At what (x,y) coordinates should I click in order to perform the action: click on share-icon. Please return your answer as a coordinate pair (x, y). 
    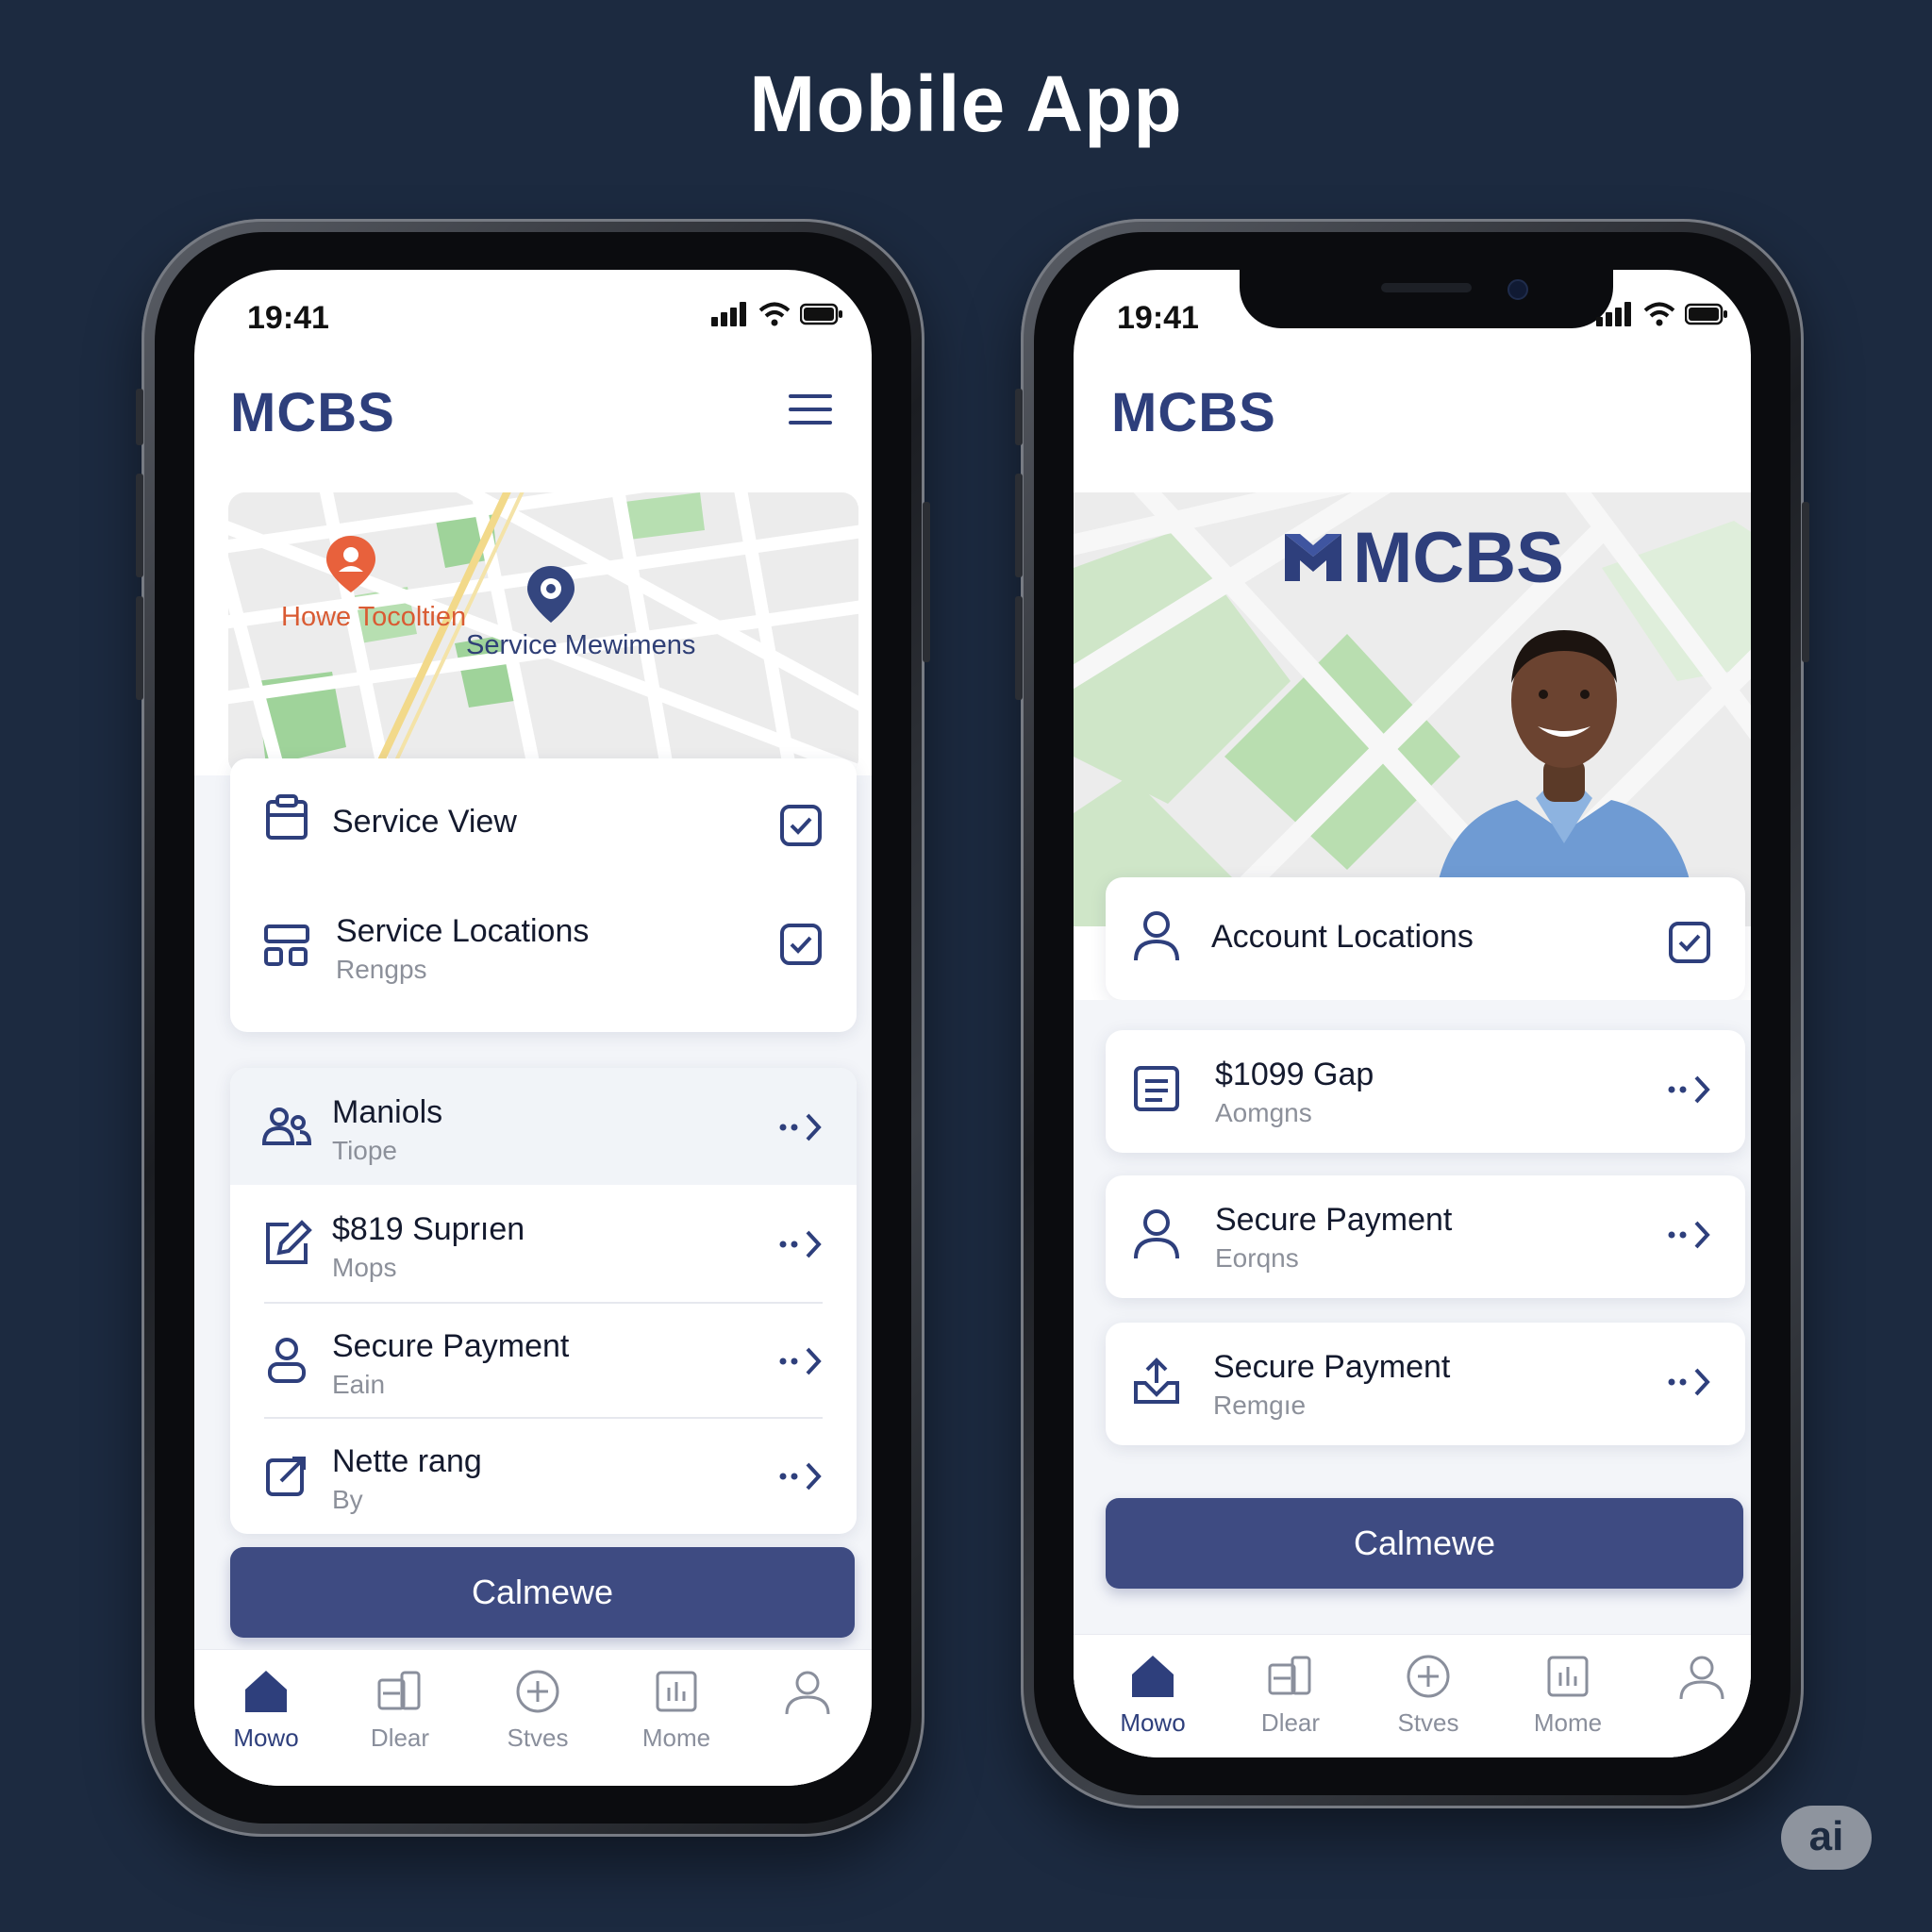
    Looking at the image, I should click on (286, 1476).